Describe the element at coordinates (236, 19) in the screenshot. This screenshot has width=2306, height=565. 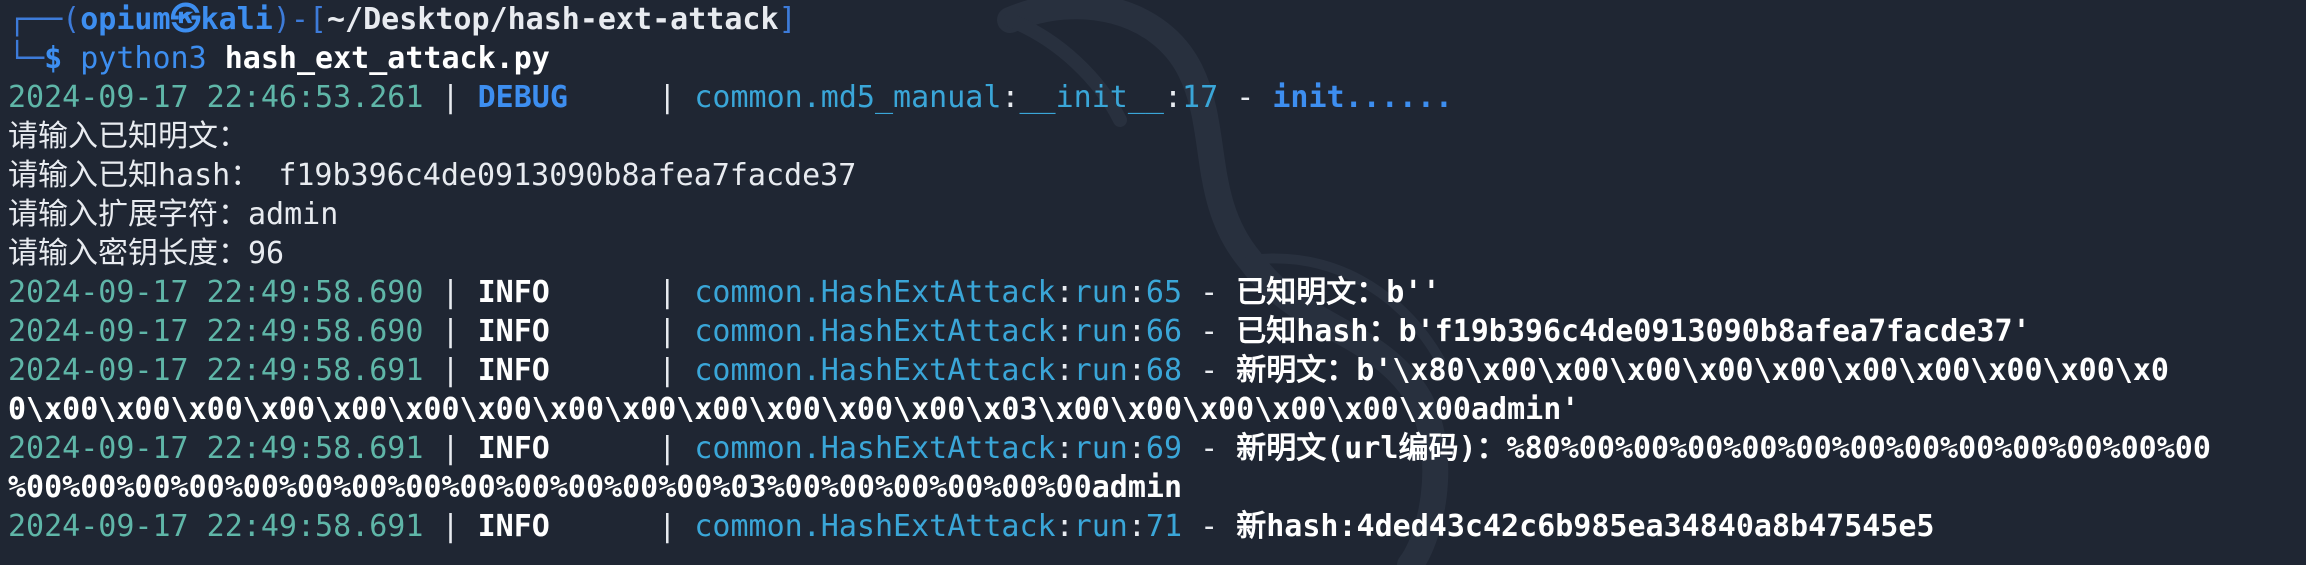
I see `prompt-host: kali` at that location.